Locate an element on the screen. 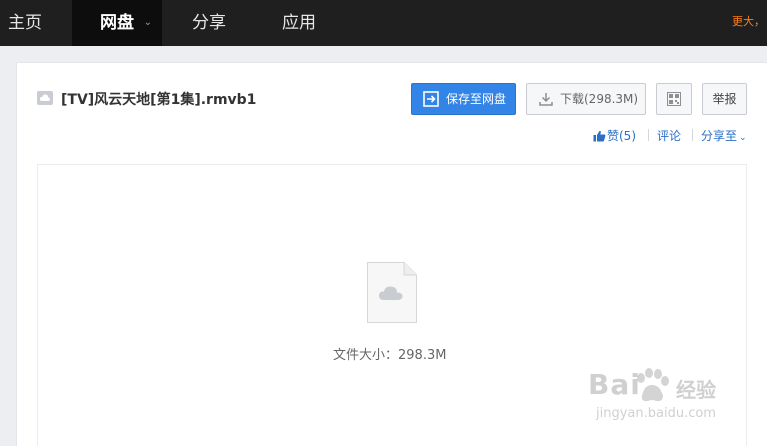 The width and height of the screenshot is (767, 446). save-to-disk-button: 保存至网盘 is located at coordinates (463, 99).